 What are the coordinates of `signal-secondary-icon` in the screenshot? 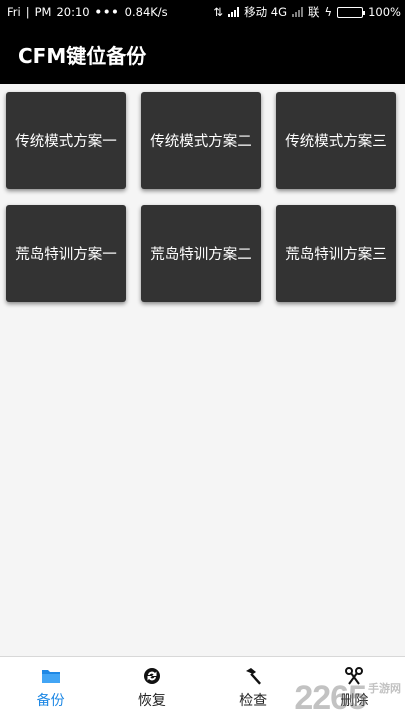 It's located at (298, 12).